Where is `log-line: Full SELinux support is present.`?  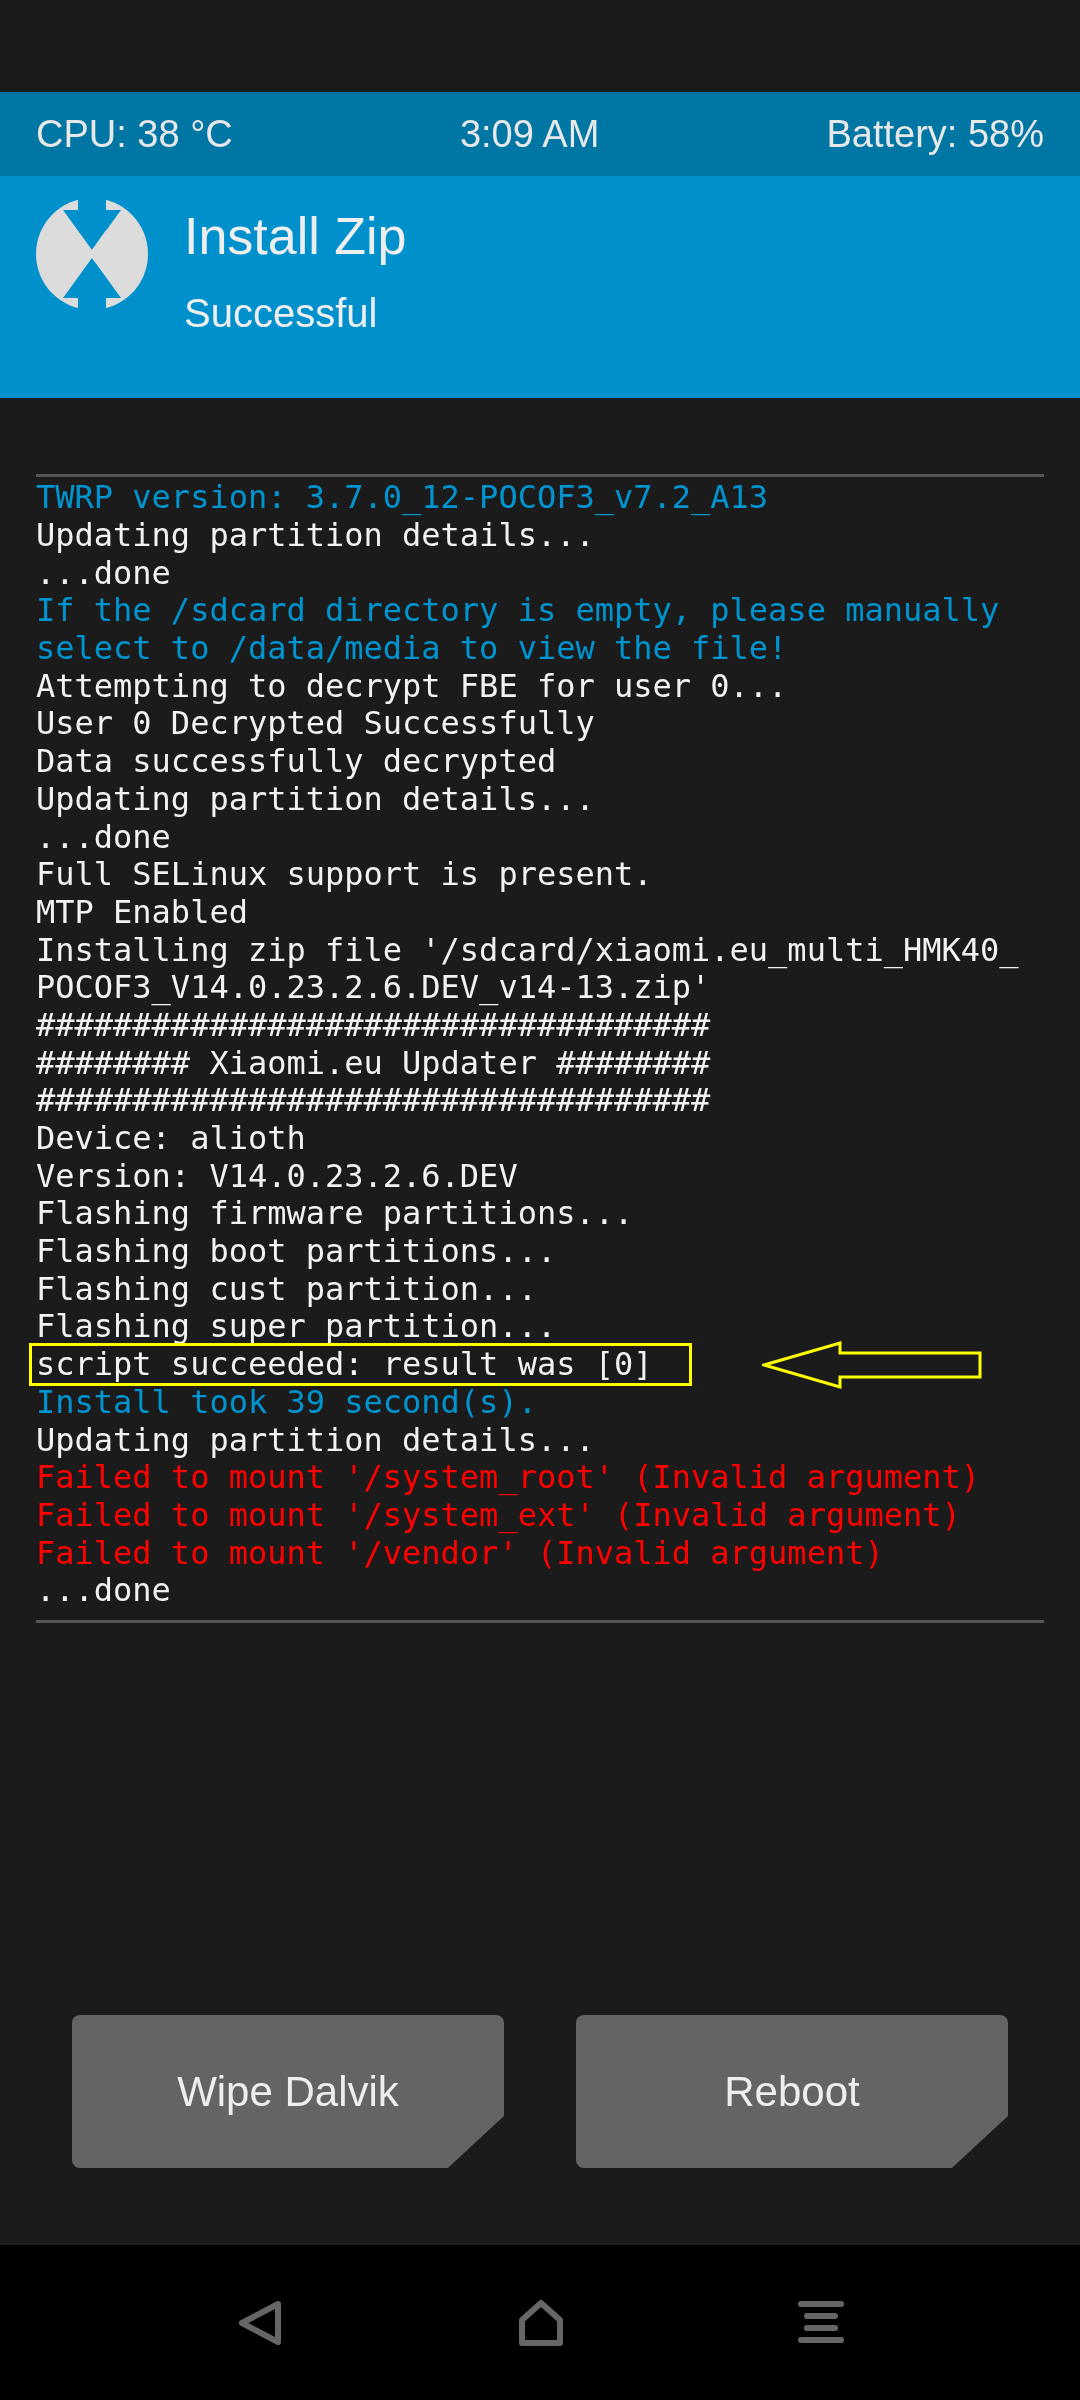 log-line: Full SELinux support is present. is located at coordinates (344, 875).